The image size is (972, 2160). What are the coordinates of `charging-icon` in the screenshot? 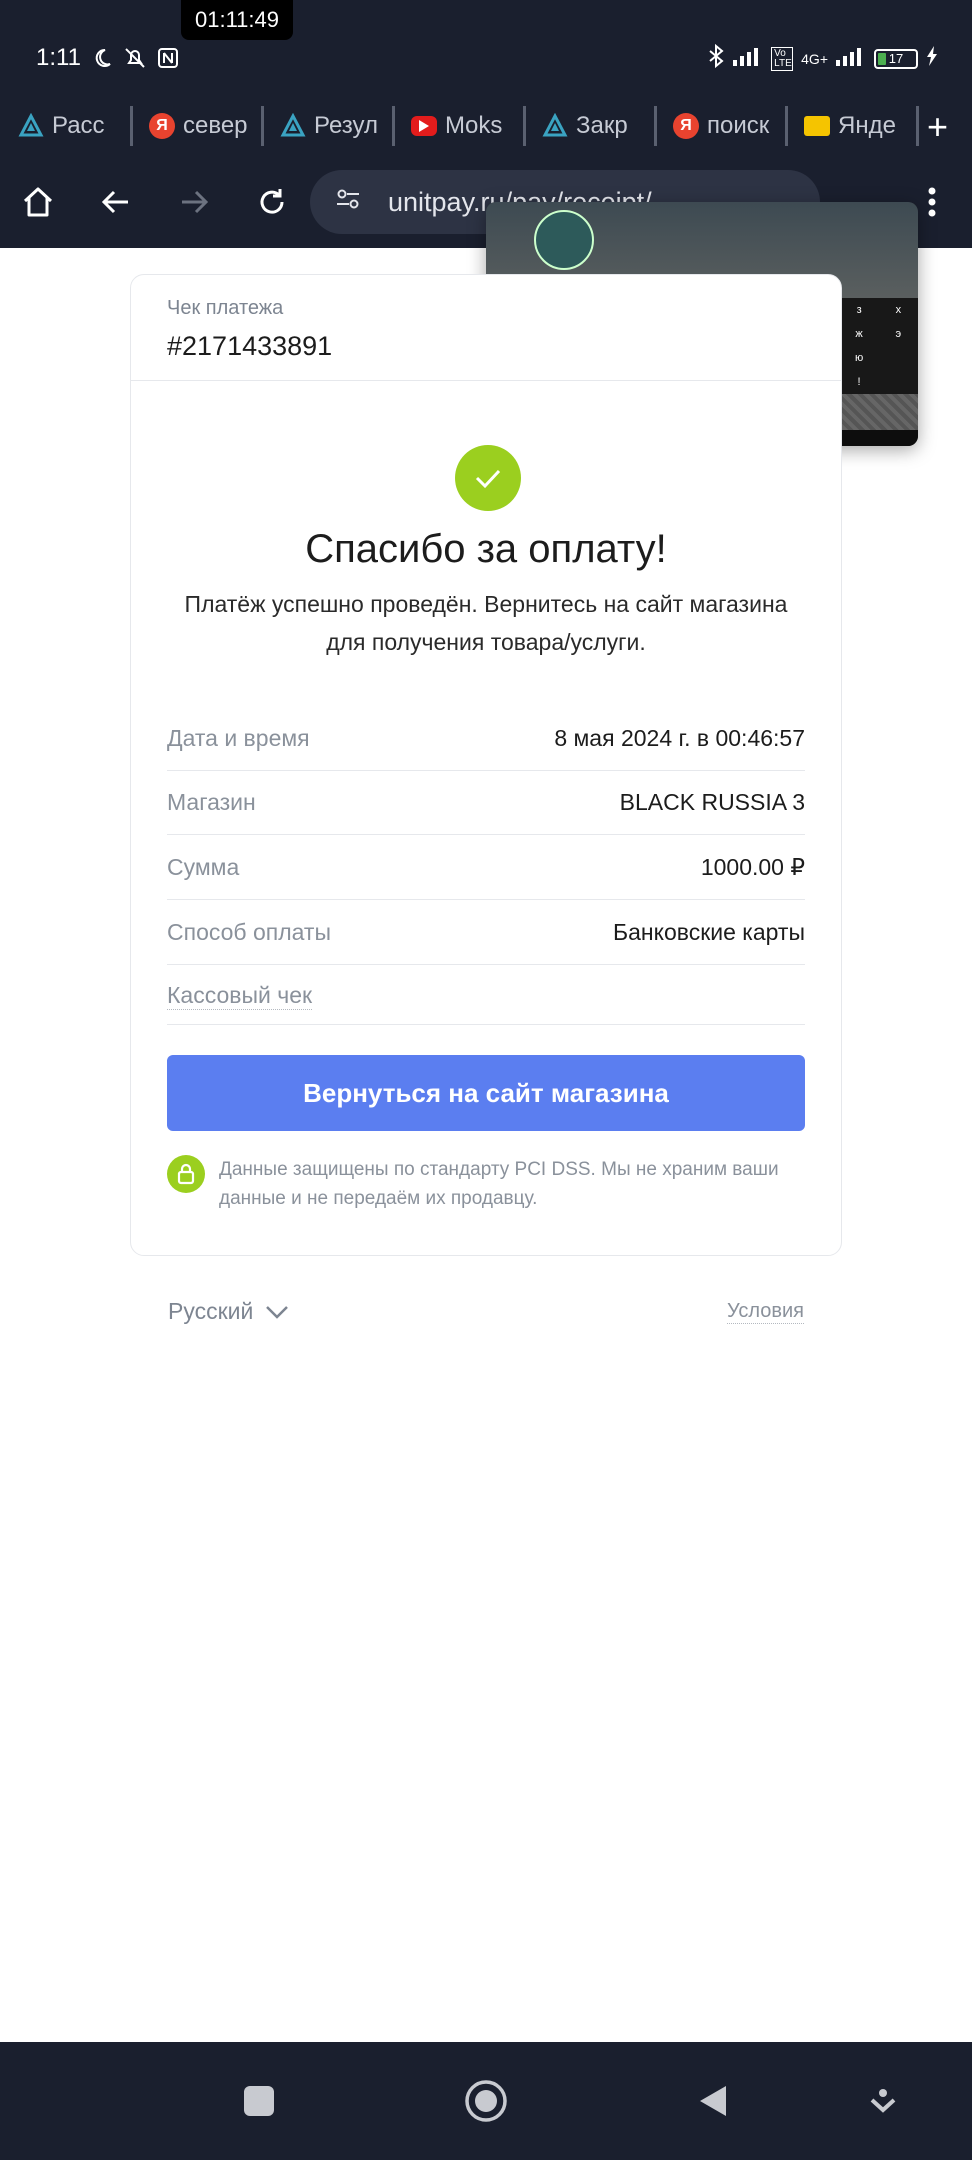 It's located at (932, 58).